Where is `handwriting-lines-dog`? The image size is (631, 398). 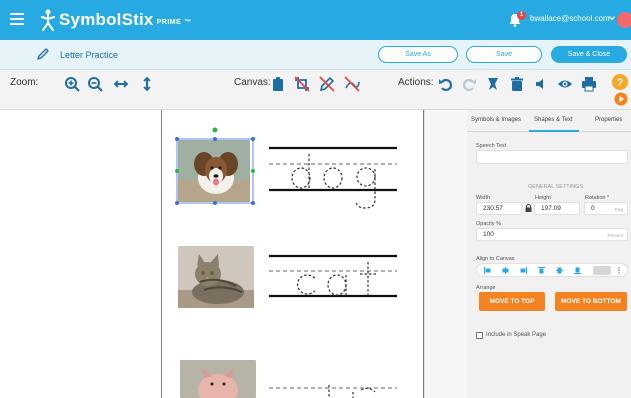 handwriting-lines-dog is located at coordinates (334, 177).